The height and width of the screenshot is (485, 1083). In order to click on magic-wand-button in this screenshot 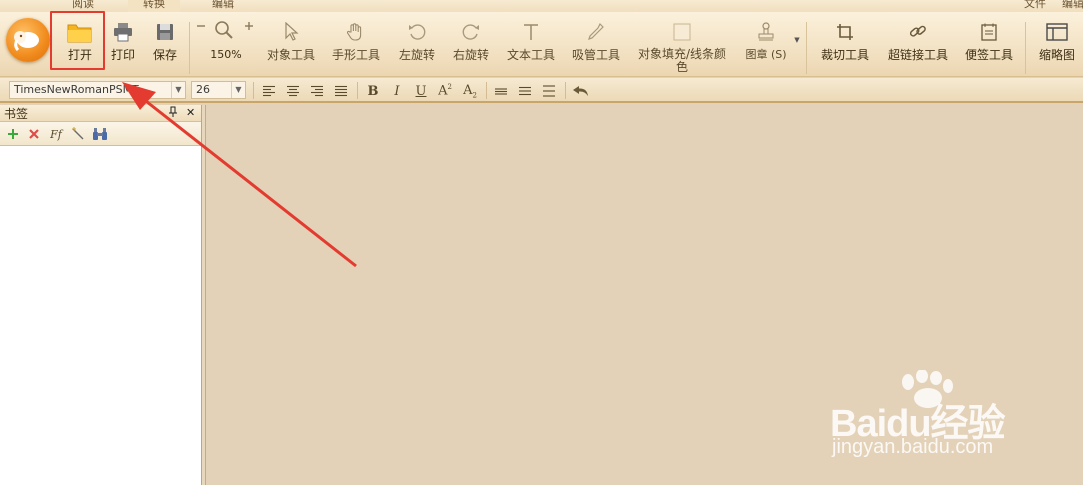, I will do `click(78, 134)`.